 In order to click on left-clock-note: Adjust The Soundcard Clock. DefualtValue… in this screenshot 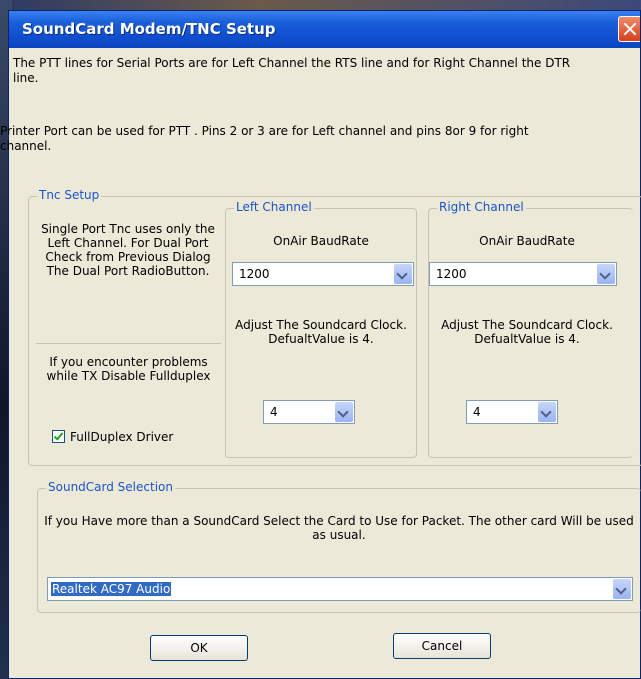, I will do `click(321, 332)`.